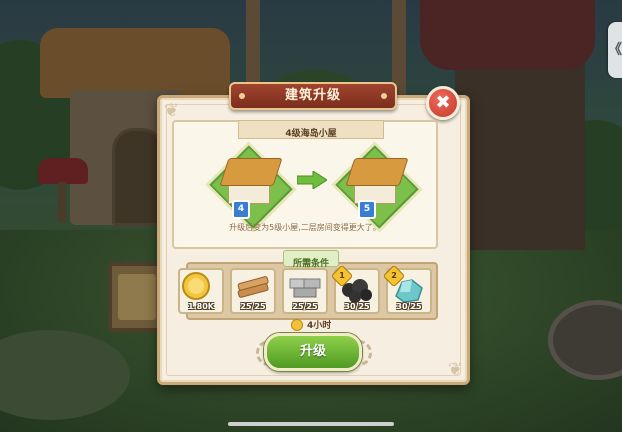 This screenshot has height=432, width=622. Describe the element at coordinates (367, 209) in the screenshot. I see `next-level-badge: 5` at that location.